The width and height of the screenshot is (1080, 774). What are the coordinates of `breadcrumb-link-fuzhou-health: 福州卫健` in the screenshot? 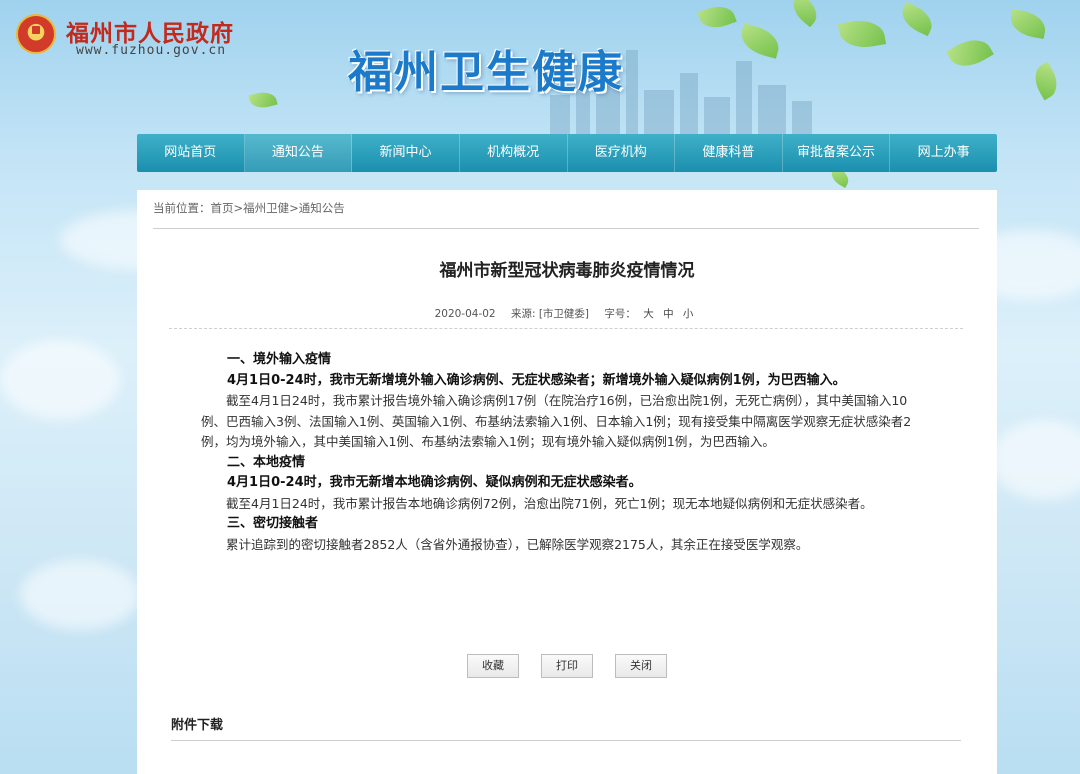 It's located at (266, 208).